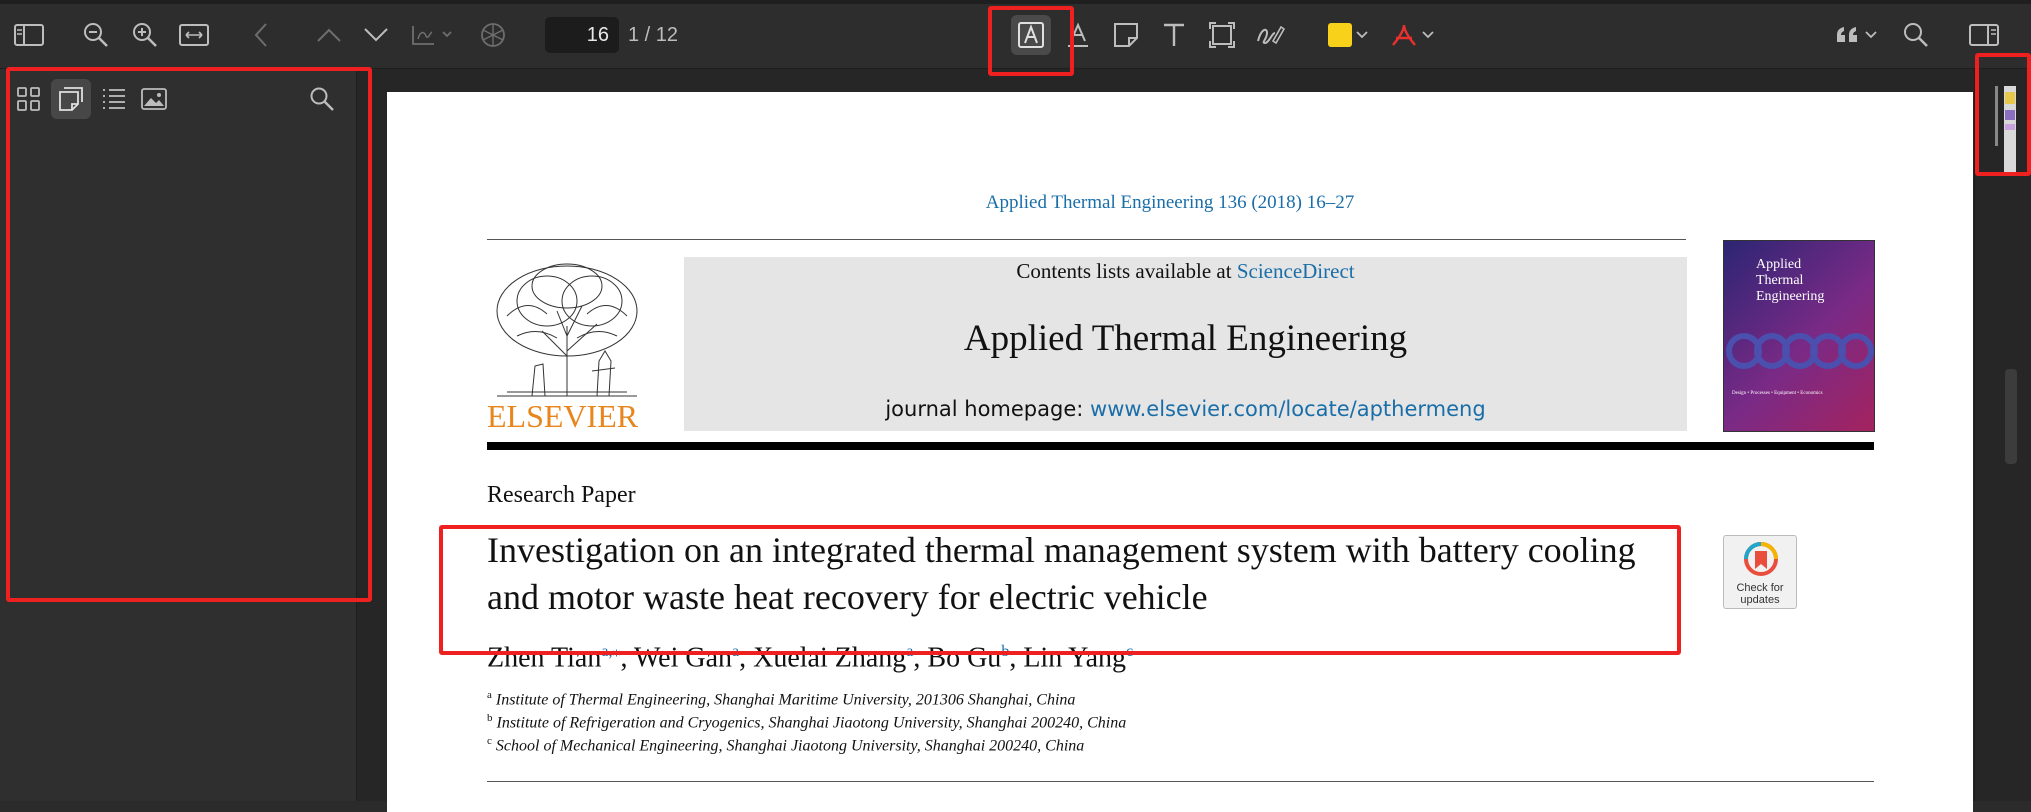 The height and width of the screenshot is (812, 2031). Describe the element at coordinates (432, 35) in the screenshot. I see `pdf-tools-icon` at that location.